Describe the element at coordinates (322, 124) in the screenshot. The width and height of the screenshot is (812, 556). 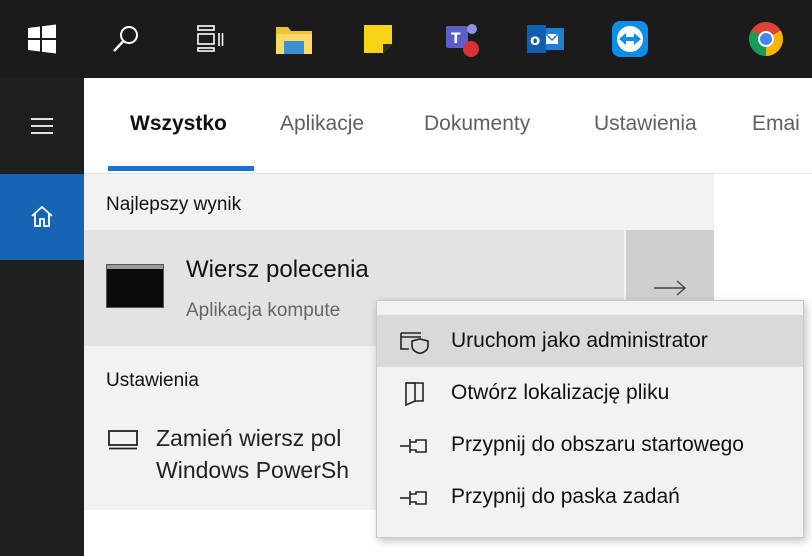
I see `tab-apps: Aplikacje` at that location.